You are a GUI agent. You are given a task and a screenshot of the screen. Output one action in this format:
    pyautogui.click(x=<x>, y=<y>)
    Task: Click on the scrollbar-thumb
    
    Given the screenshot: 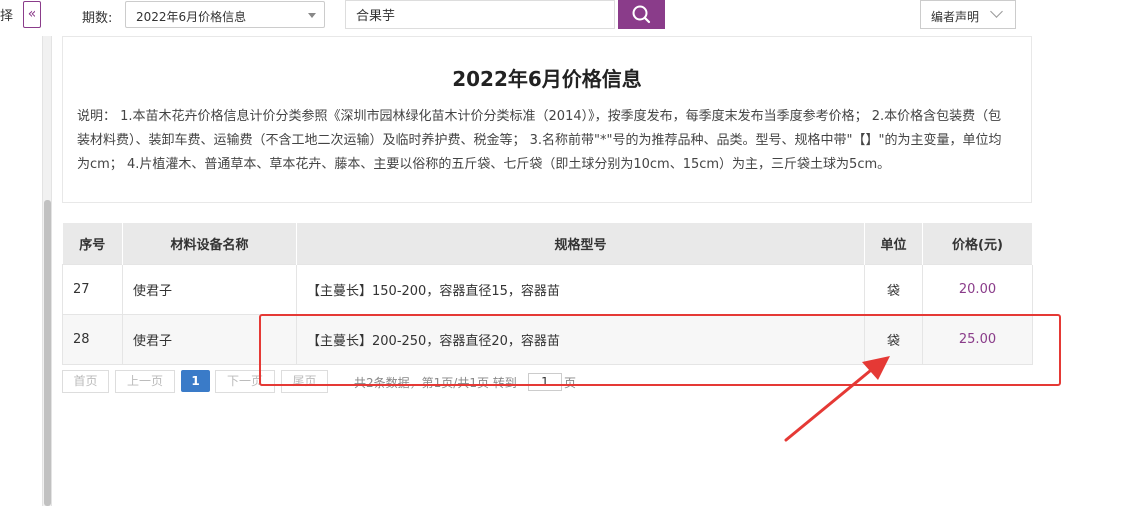 What is the action you would take?
    pyautogui.click(x=47, y=353)
    